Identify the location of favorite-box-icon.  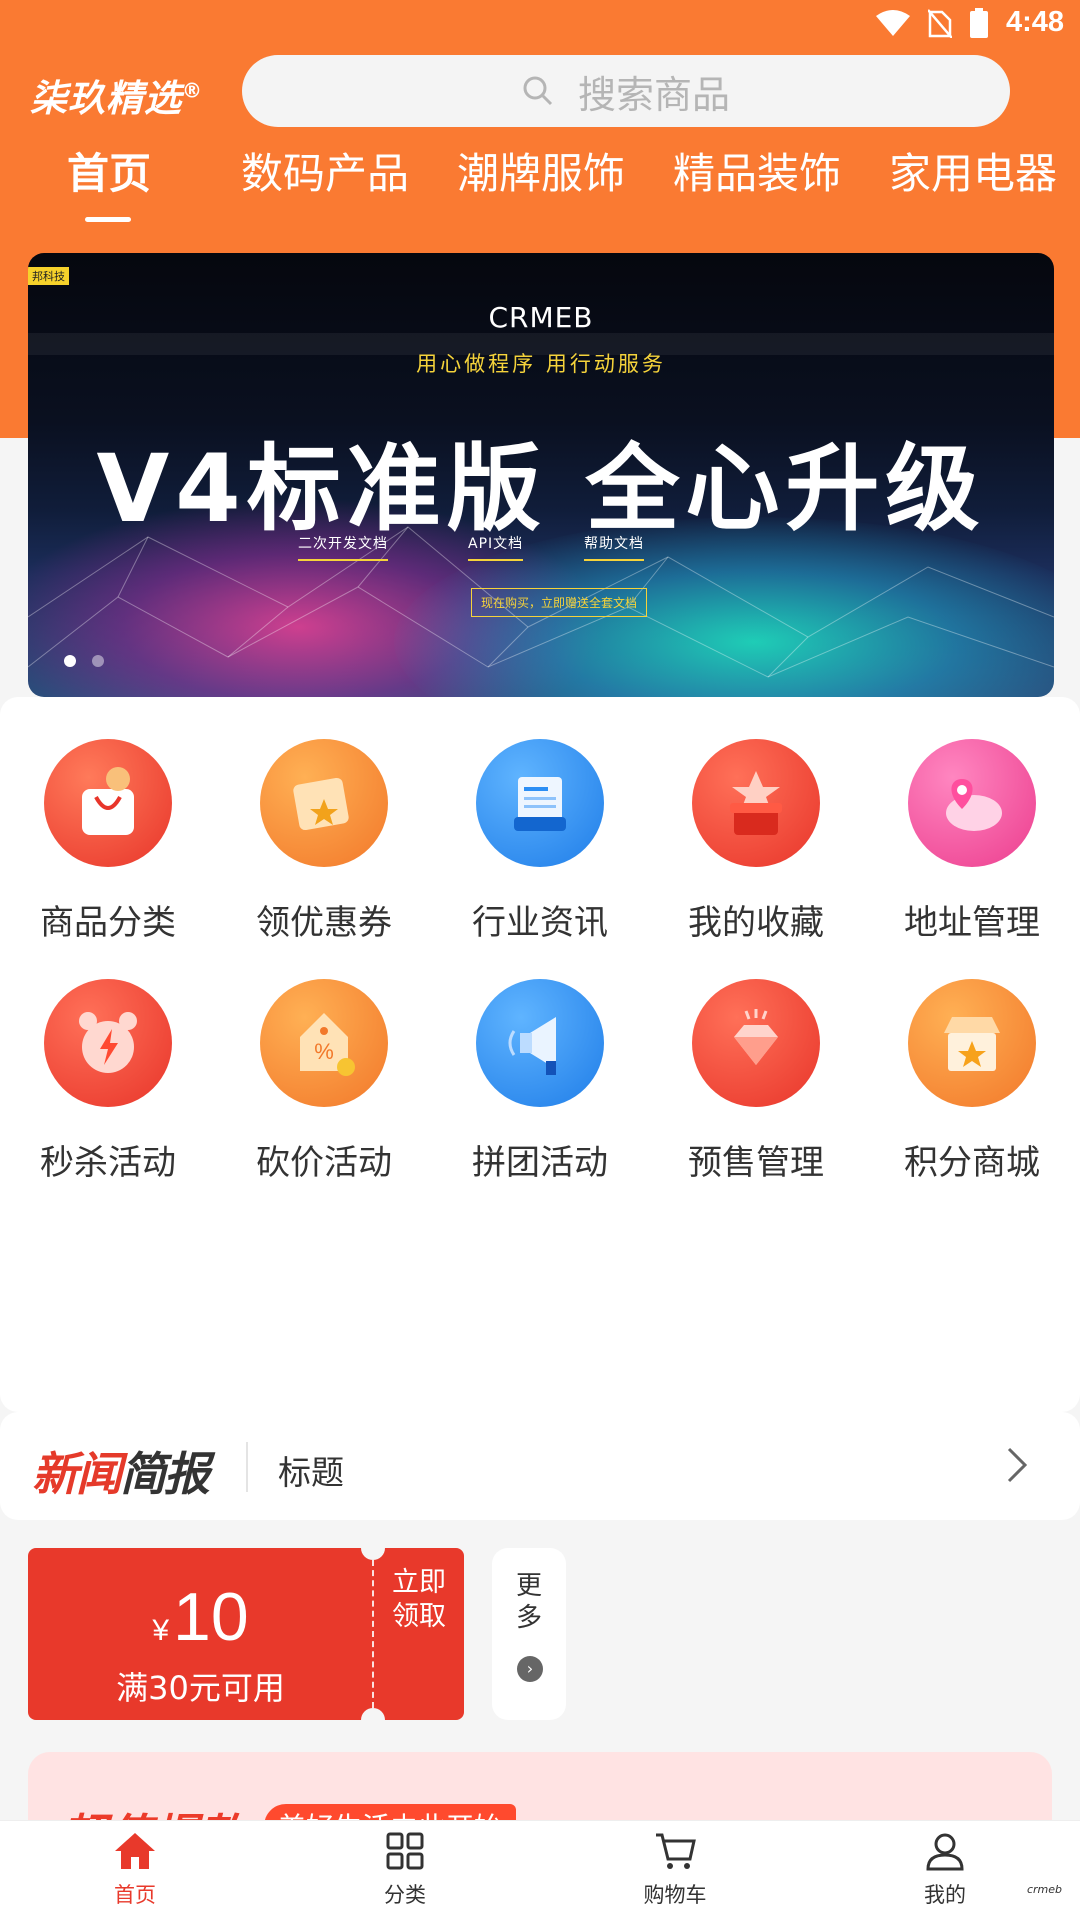
(756, 803).